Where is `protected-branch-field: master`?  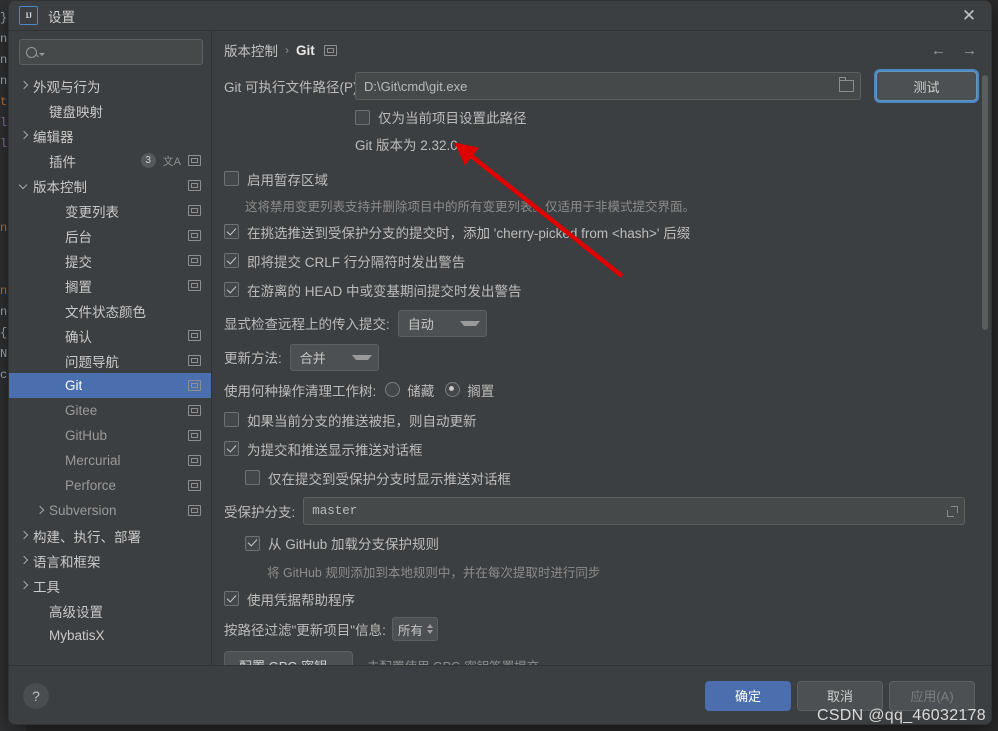
protected-branch-field: master is located at coordinates (634, 511).